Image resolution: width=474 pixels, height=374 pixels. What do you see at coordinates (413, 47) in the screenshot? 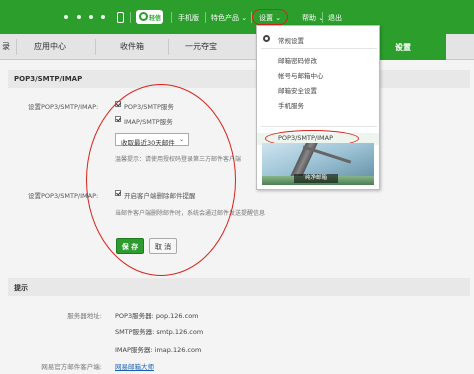
I see `tab-settings: 设置 ✕` at bounding box center [413, 47].